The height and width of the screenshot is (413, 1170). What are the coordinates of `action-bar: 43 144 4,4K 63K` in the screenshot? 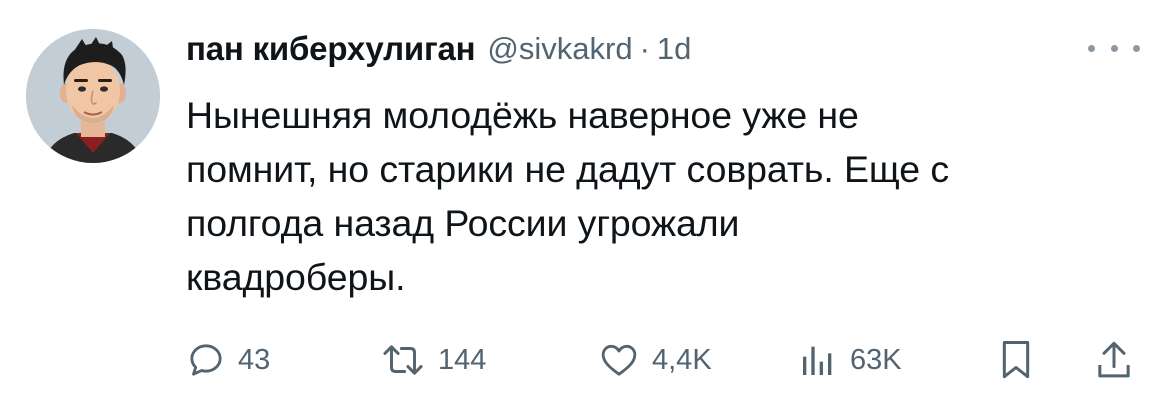 It's located at (666, 360).